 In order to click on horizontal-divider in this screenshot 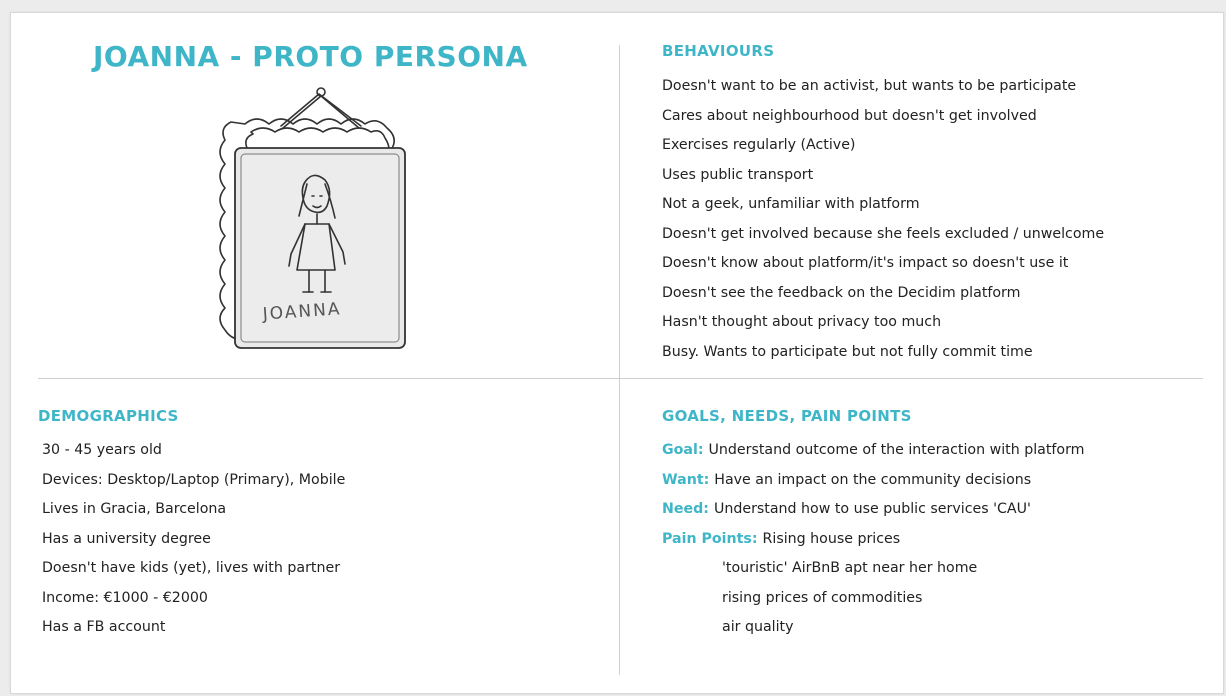, I will do `click(620, 378)`.